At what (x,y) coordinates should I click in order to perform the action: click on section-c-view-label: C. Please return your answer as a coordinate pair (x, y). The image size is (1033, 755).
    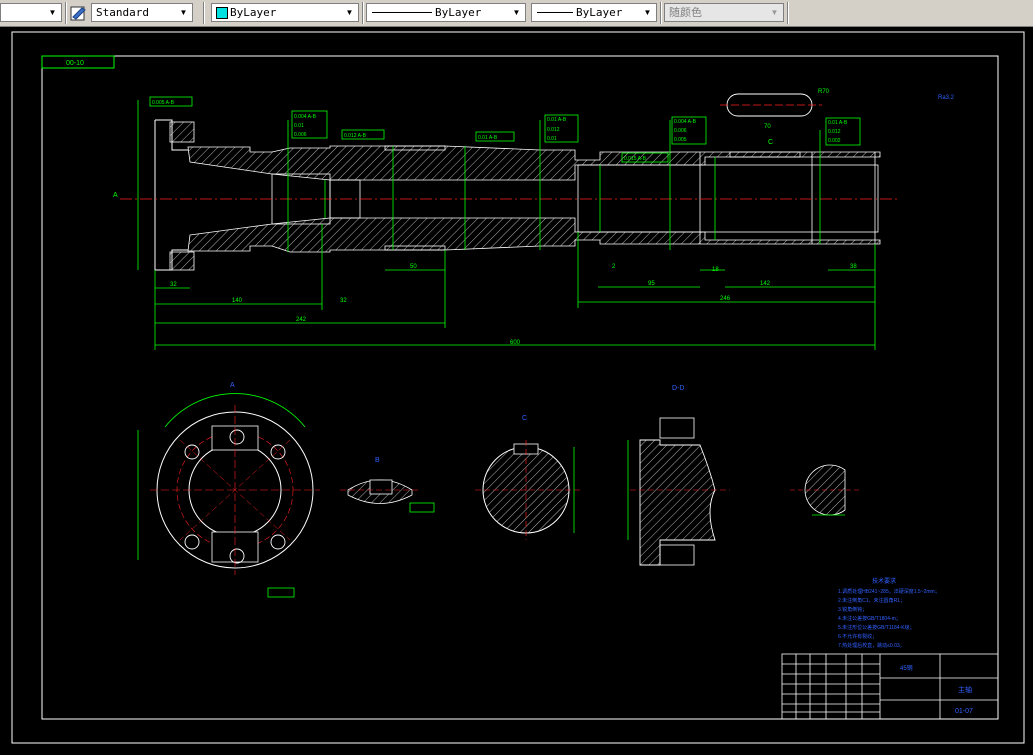
    Looking at the image, I should click on (524, 418).